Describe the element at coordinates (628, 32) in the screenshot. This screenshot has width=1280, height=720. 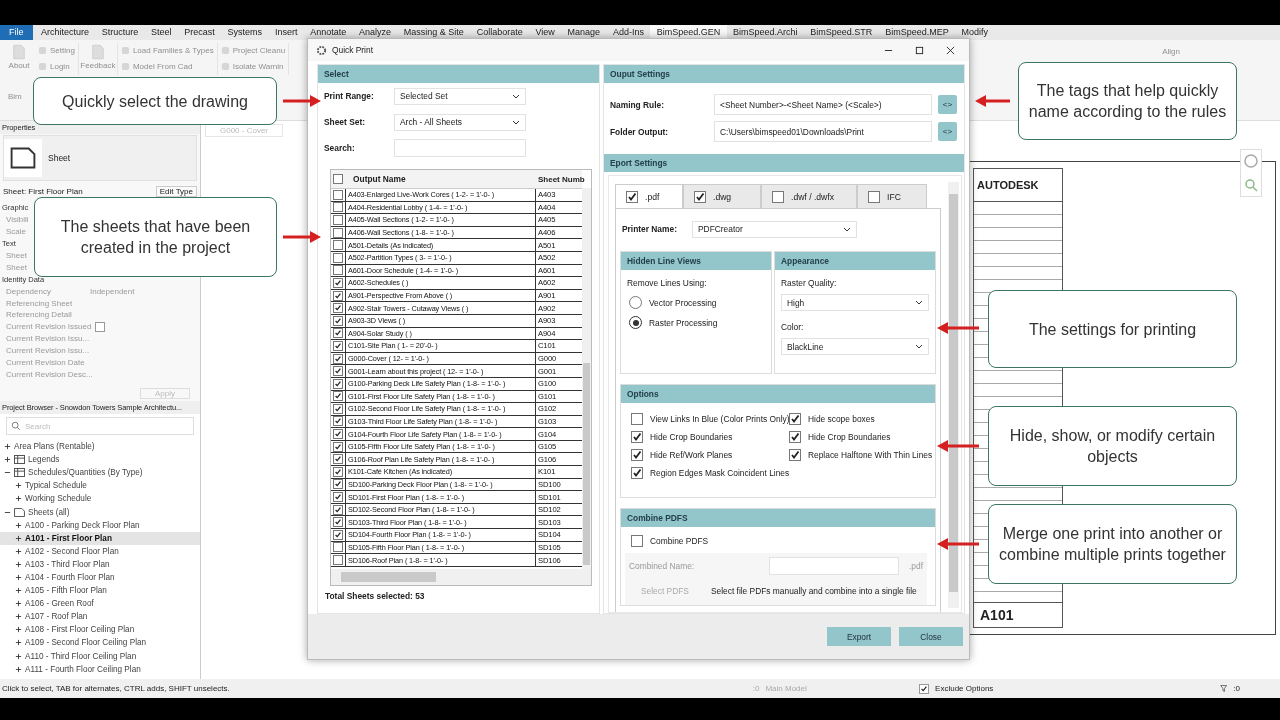
I see `ribbon-tab: Add-Ins` at that location.